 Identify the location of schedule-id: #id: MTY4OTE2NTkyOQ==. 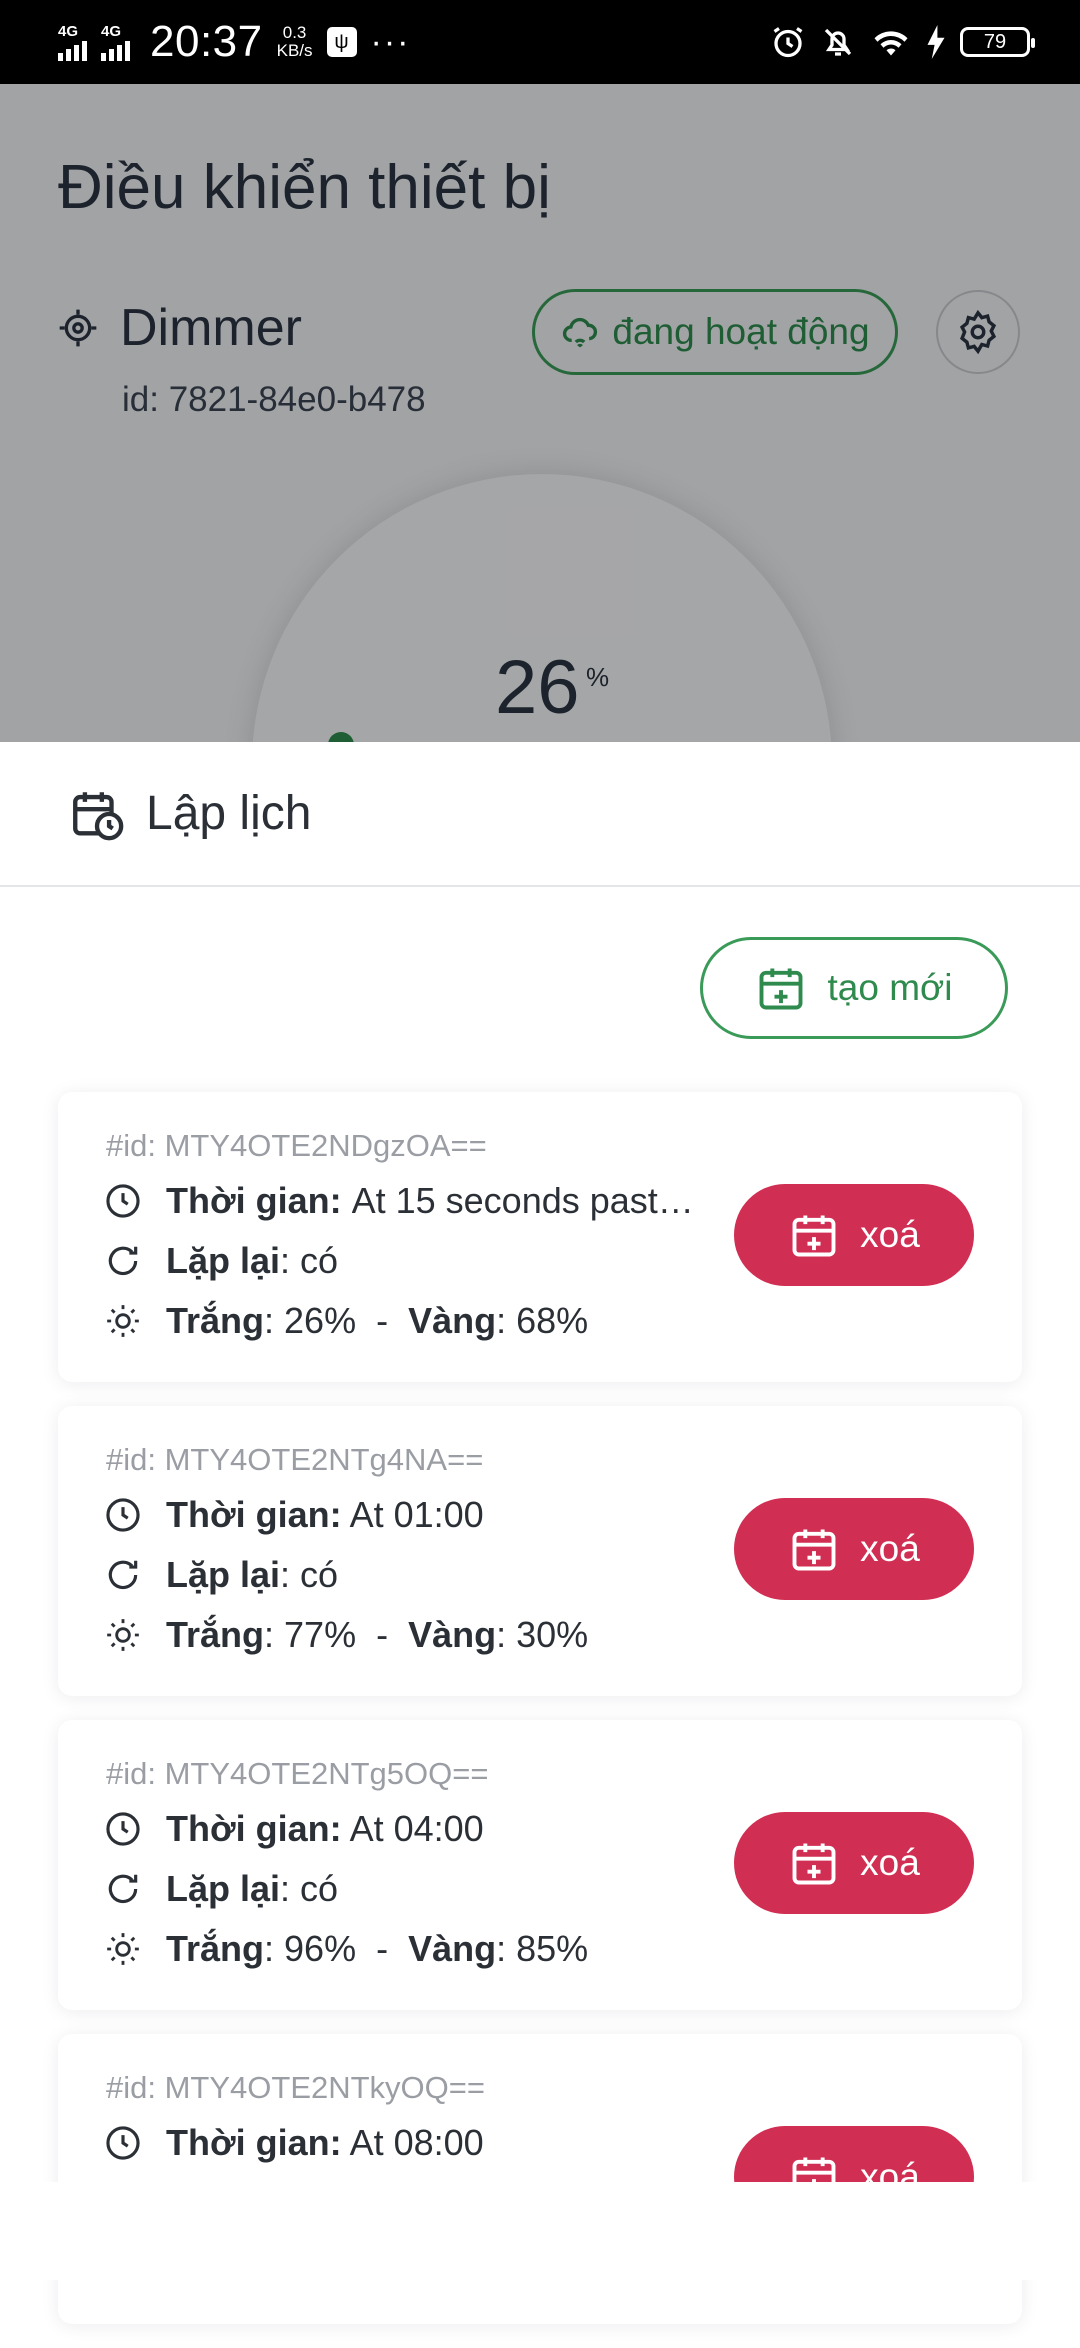
(295, 2087).